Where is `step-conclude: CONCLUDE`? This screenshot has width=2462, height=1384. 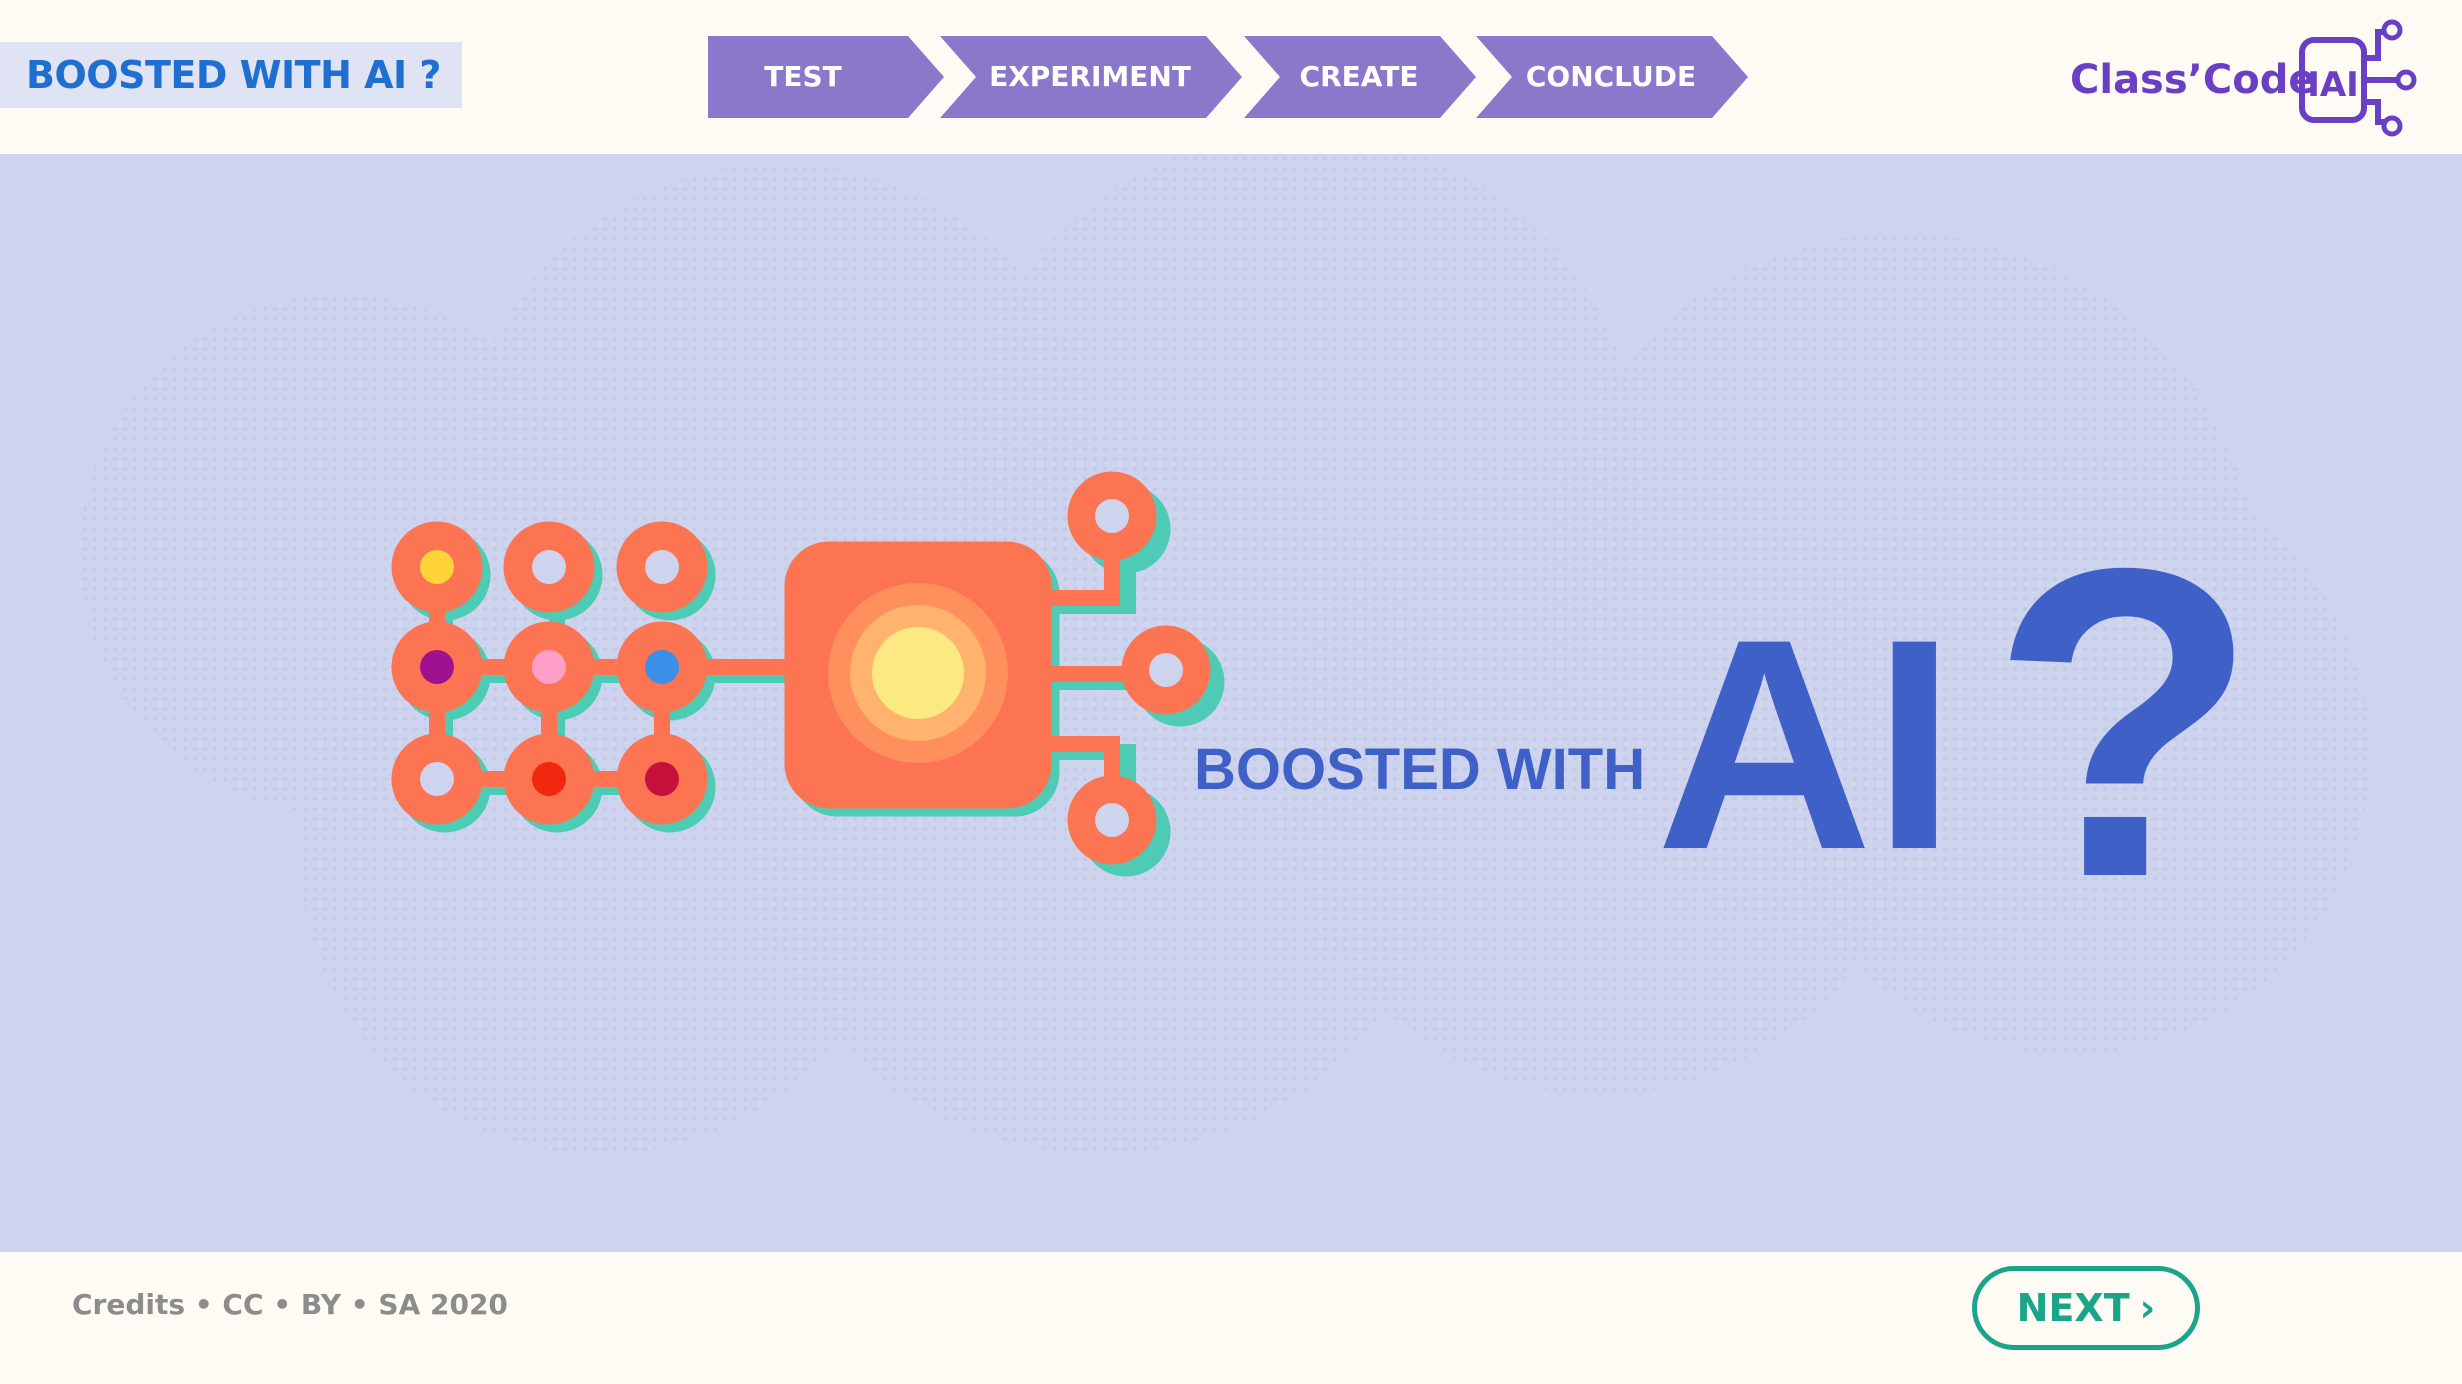 step-conclude: CONCLUDE is located at coordinates (1616, 77).